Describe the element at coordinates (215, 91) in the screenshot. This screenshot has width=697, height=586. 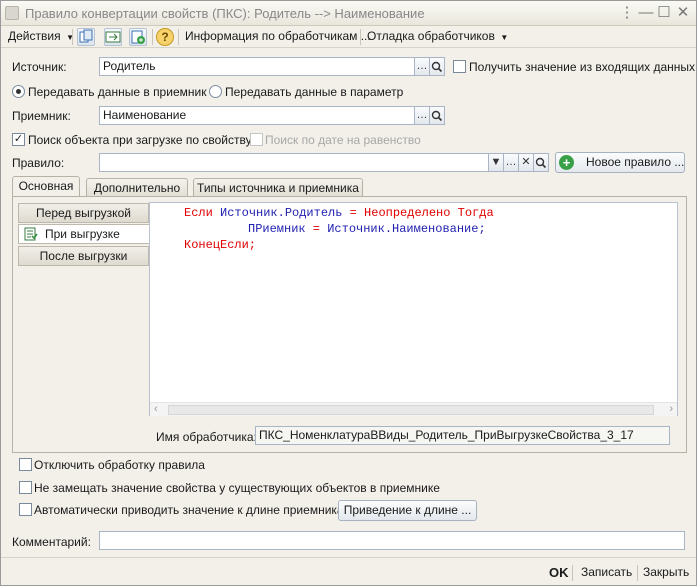
I see `pass-to-param-radio` at that location.